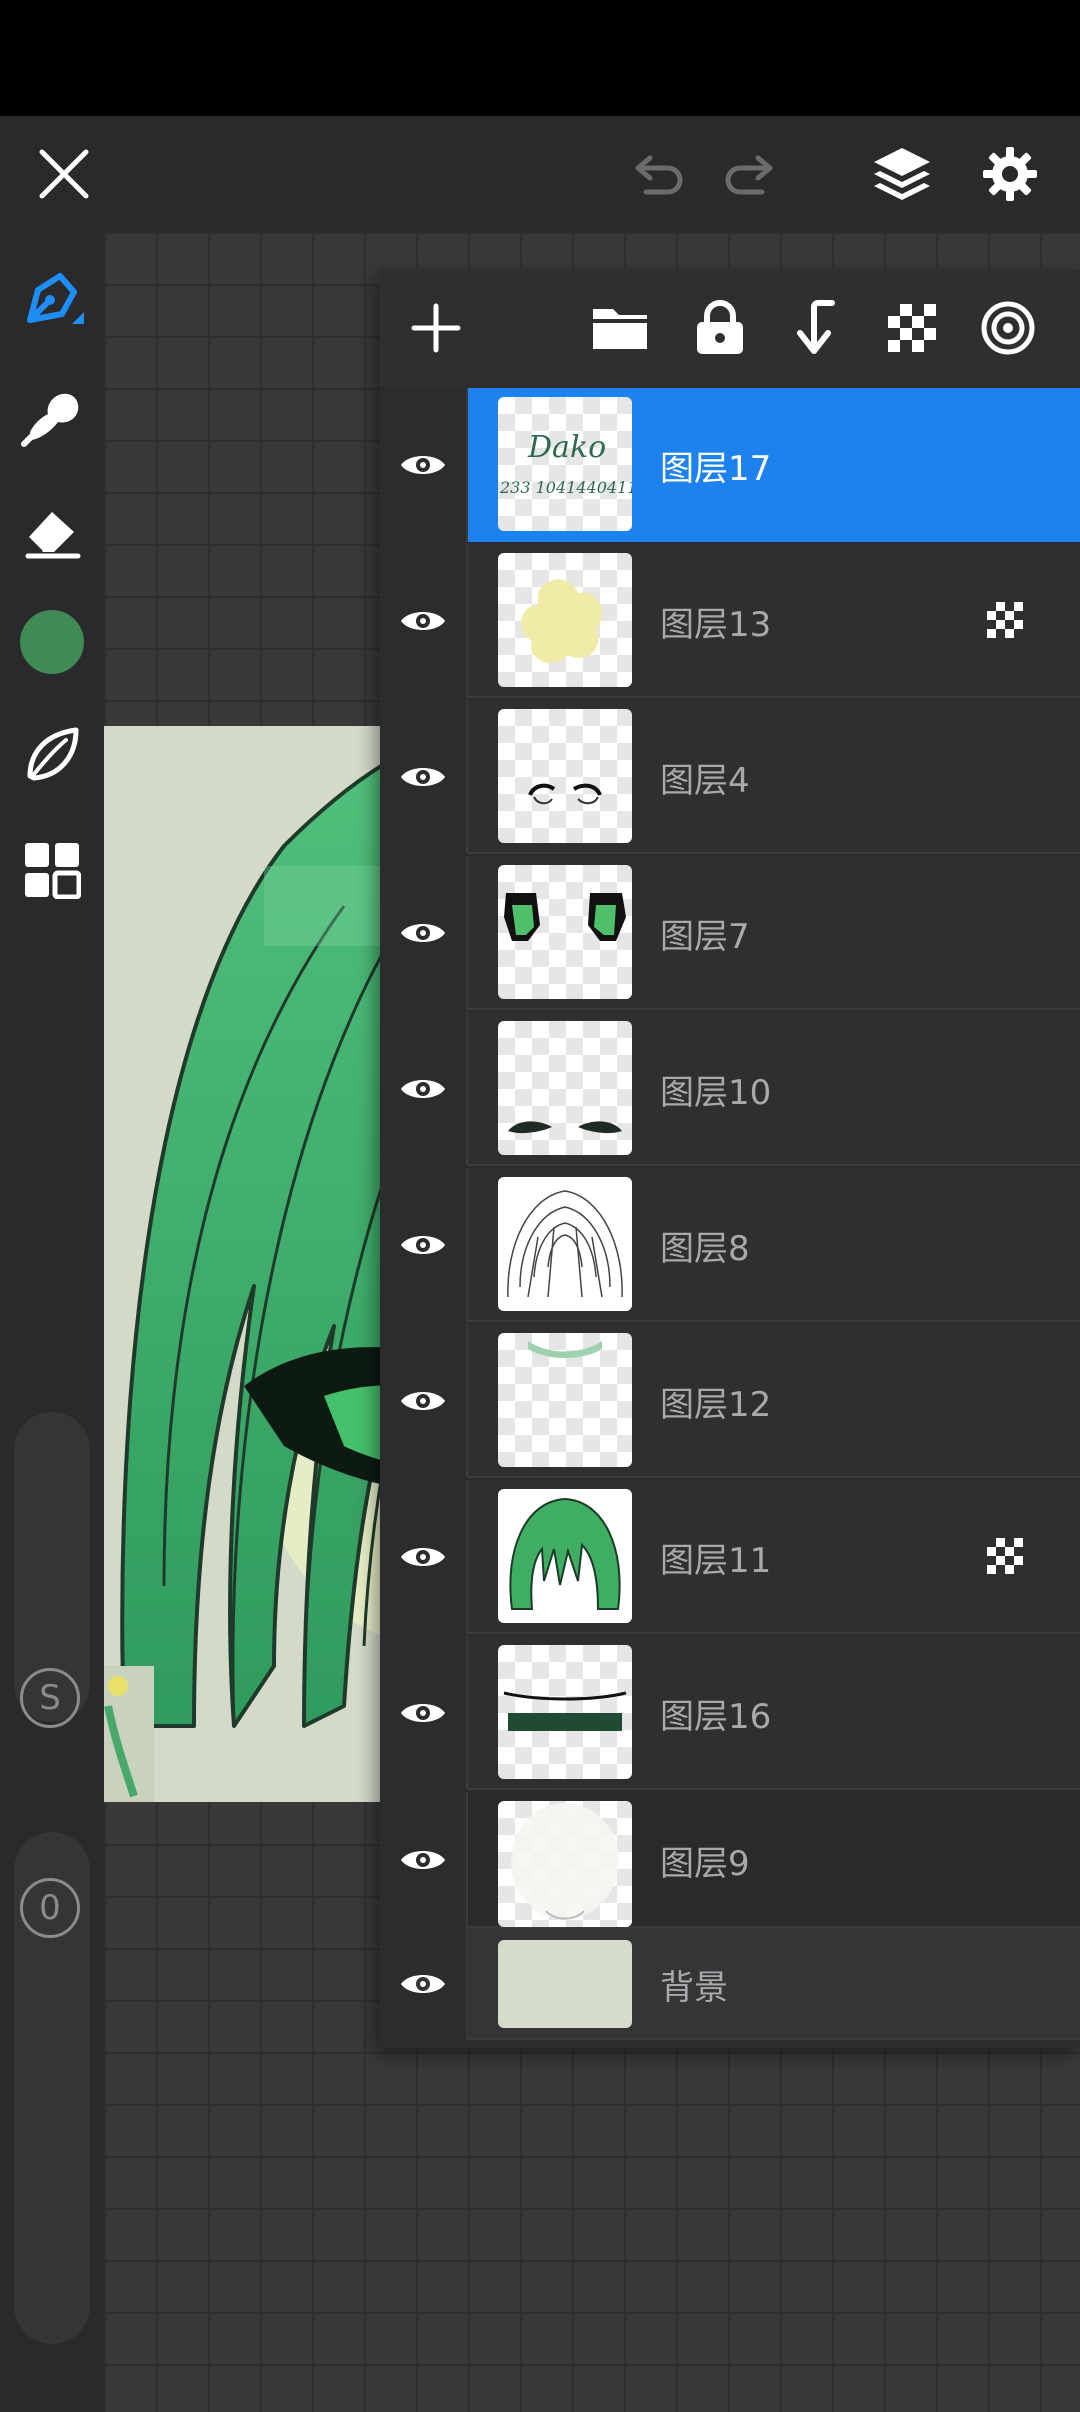 This screenshot has width=1080, height=2412. I want to click on brush-size-label: S, so click(50, 1698).